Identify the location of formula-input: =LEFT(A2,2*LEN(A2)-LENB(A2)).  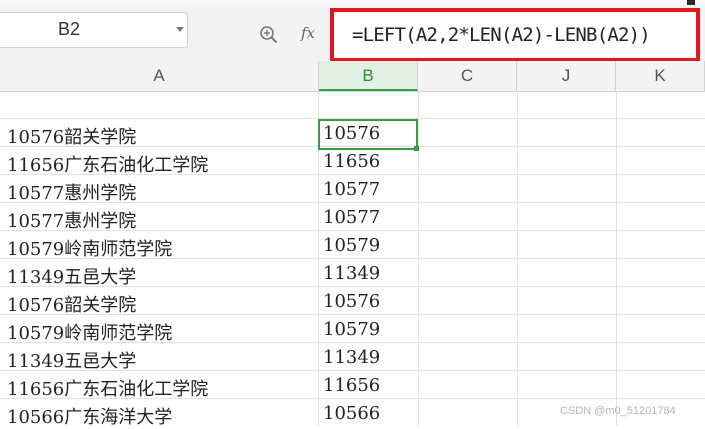
(515, 35).